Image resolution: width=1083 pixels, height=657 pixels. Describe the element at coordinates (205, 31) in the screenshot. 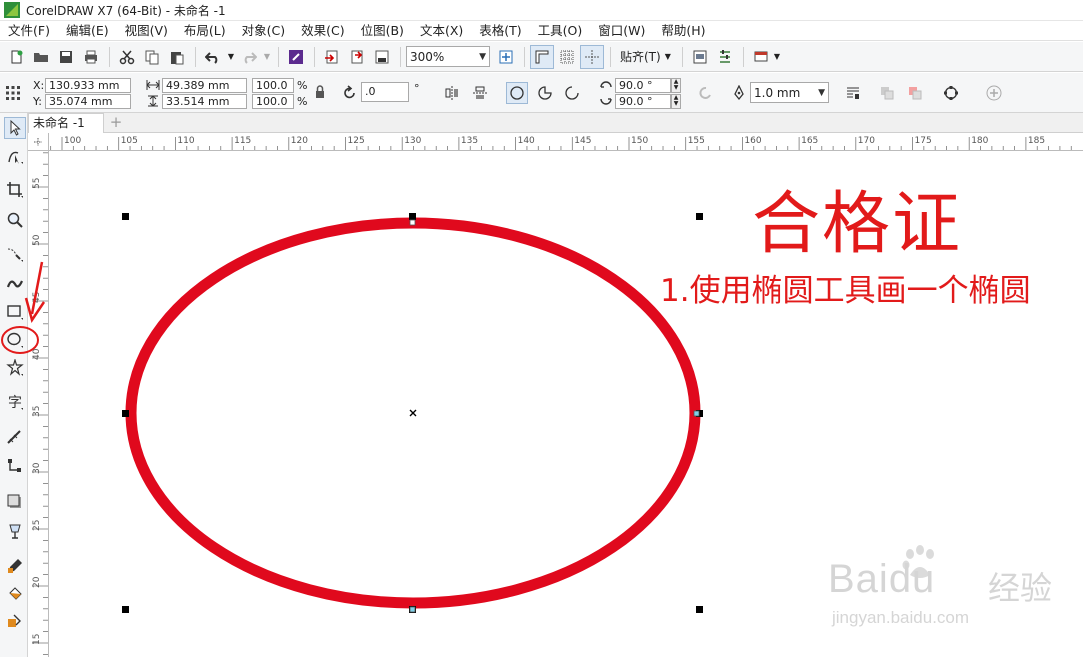

I see `menu-layout: 布局(L)` at that location.